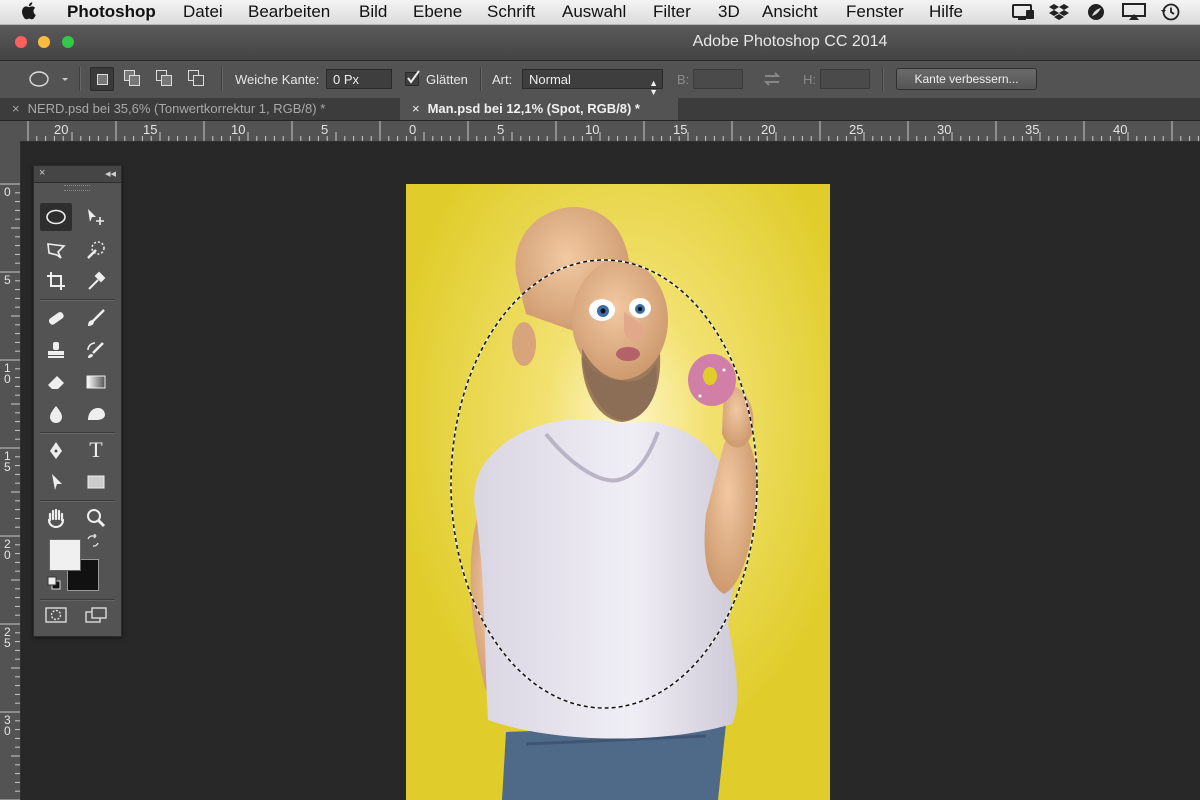 This screenshot has width=1200, height=800. What do you see at coordinates (96, 414) in the screenshot?
I see `dodge-icon` at bounding box center [96, 414].